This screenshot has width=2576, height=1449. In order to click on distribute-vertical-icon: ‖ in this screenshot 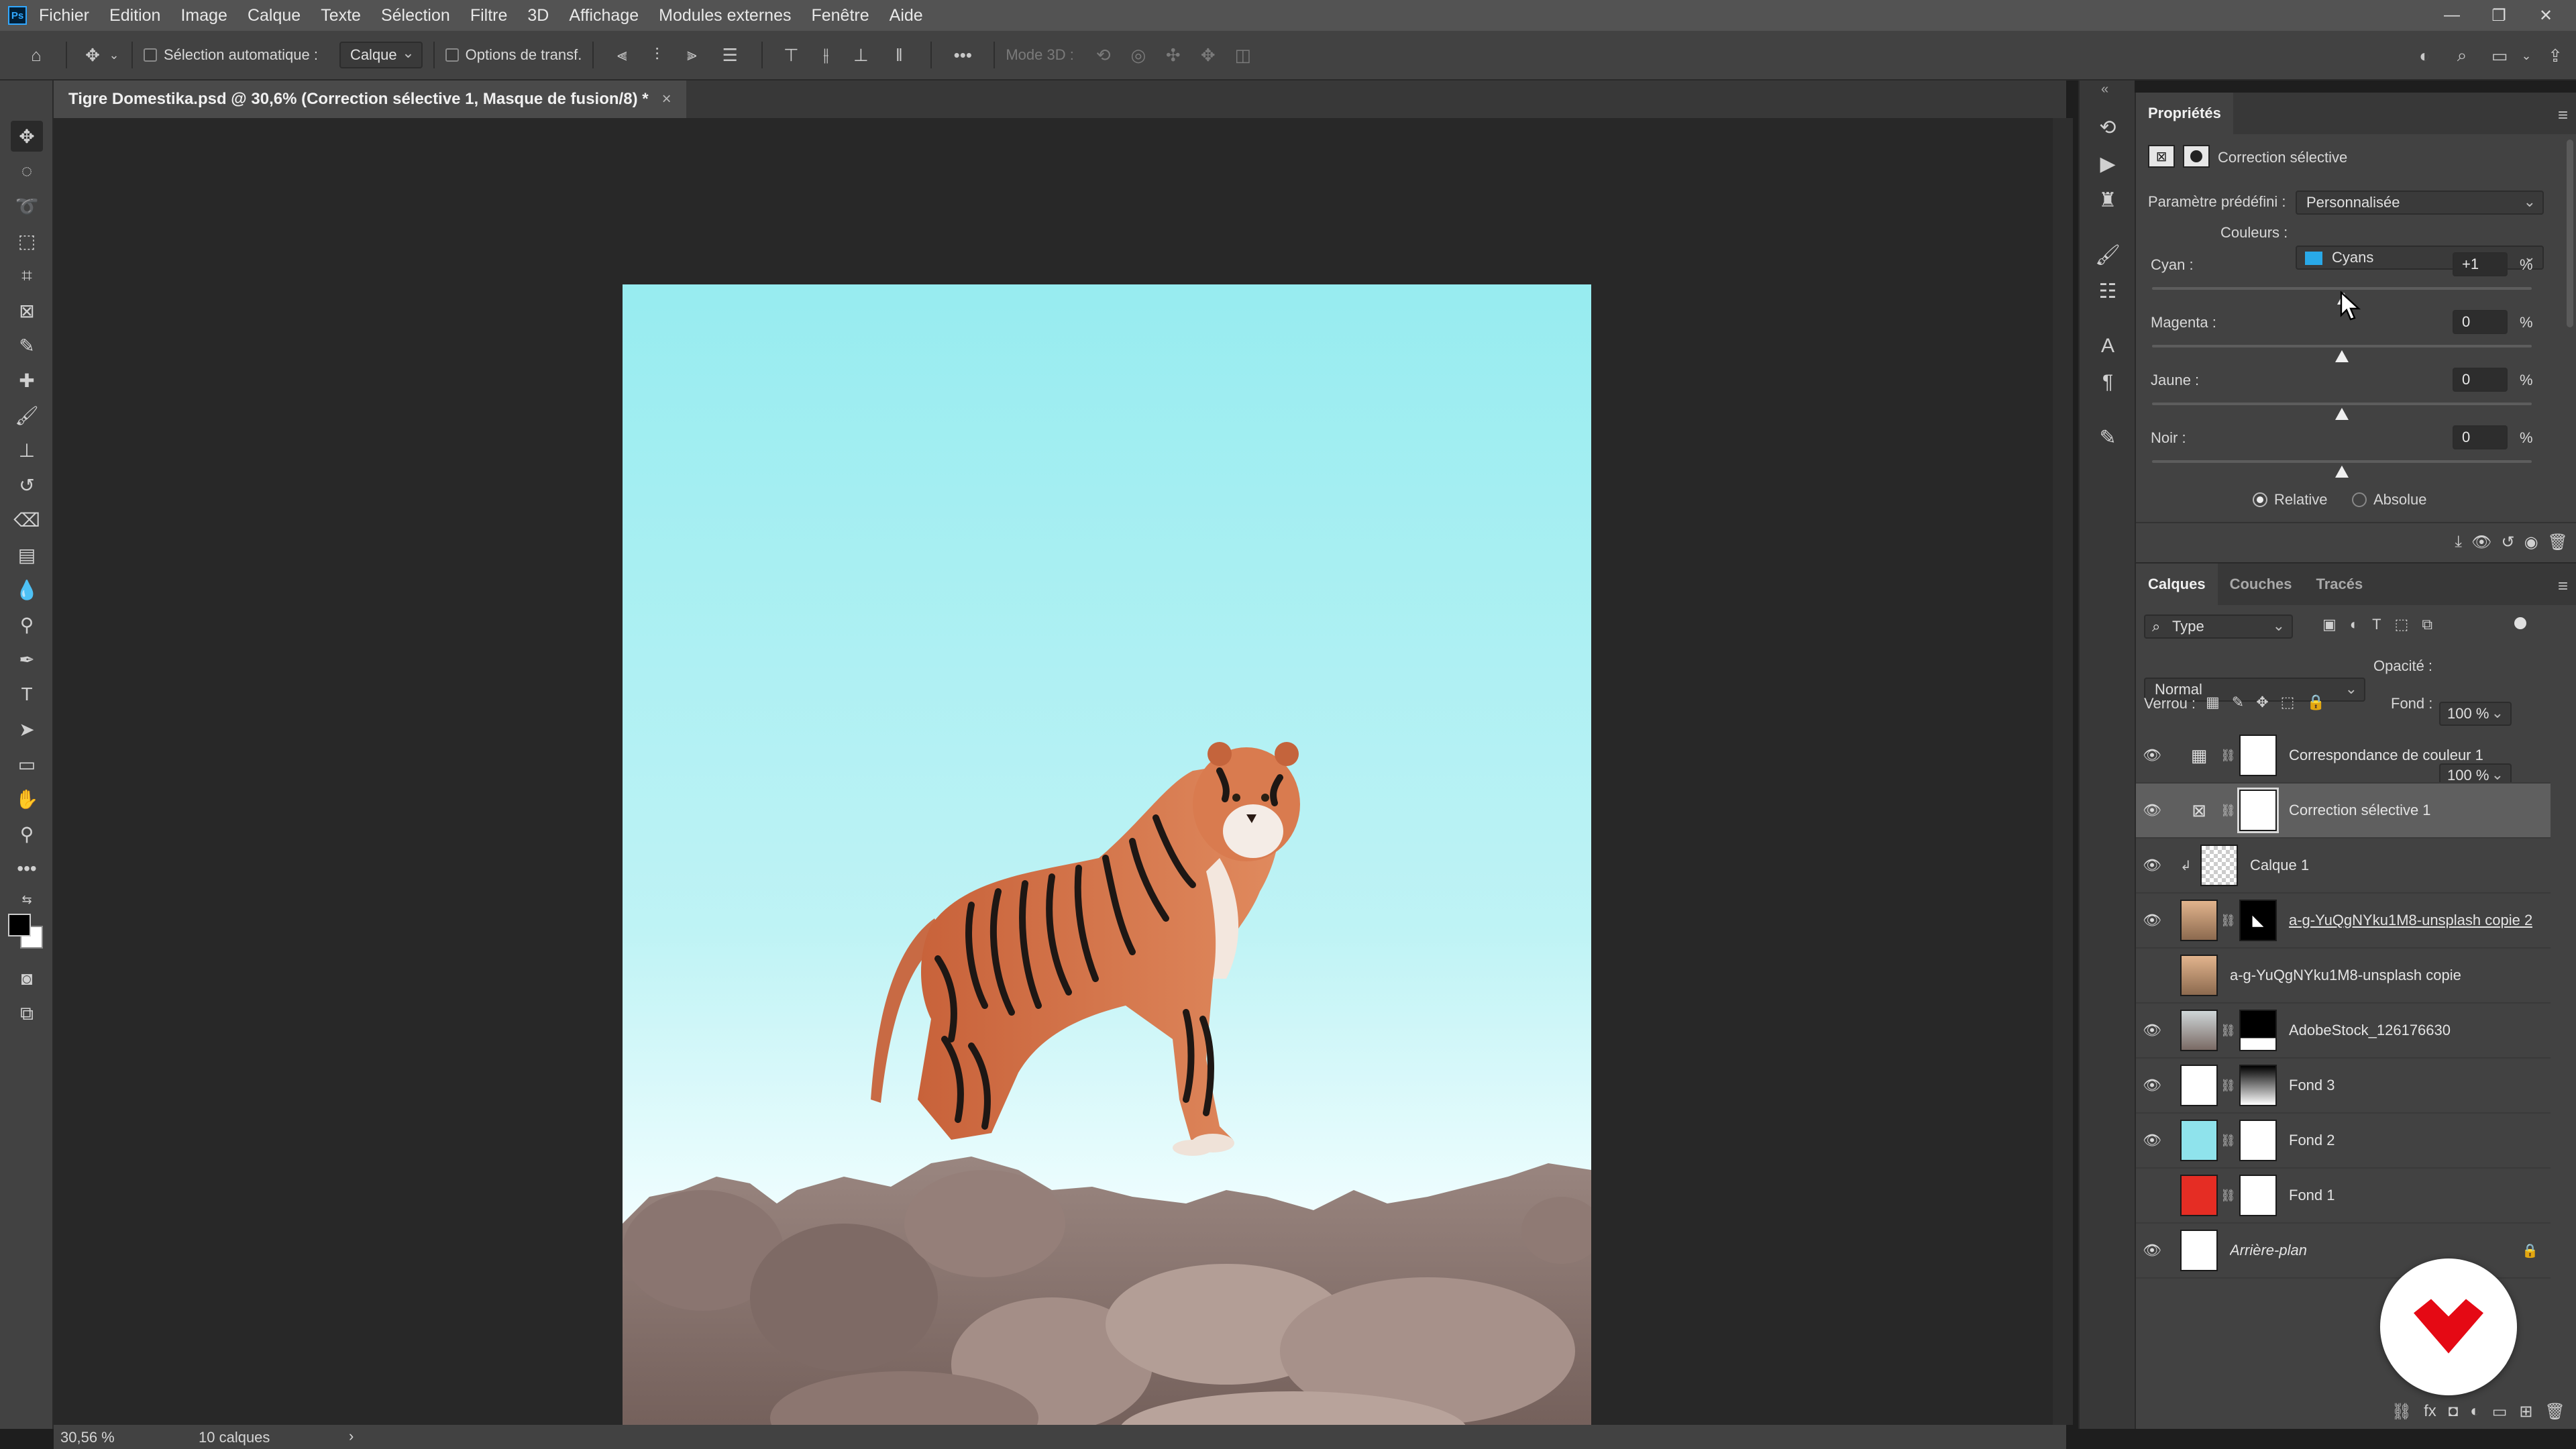, I will do `click(899, 55)`.